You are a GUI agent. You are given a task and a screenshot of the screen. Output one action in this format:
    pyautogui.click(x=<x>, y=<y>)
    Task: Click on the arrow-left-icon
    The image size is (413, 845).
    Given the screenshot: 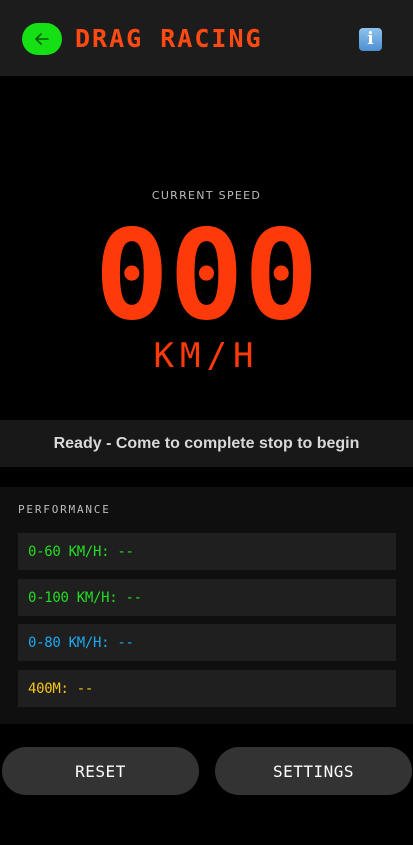 What is the action you would take?
    pyautogui.click(x=42, y=39)
    